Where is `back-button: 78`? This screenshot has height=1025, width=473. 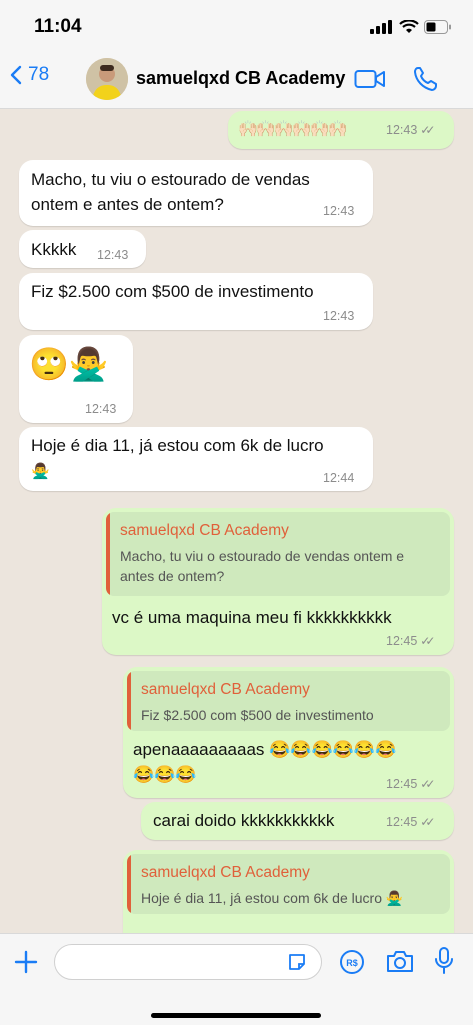 back-button: 78 is located at coordinates (29, 75).